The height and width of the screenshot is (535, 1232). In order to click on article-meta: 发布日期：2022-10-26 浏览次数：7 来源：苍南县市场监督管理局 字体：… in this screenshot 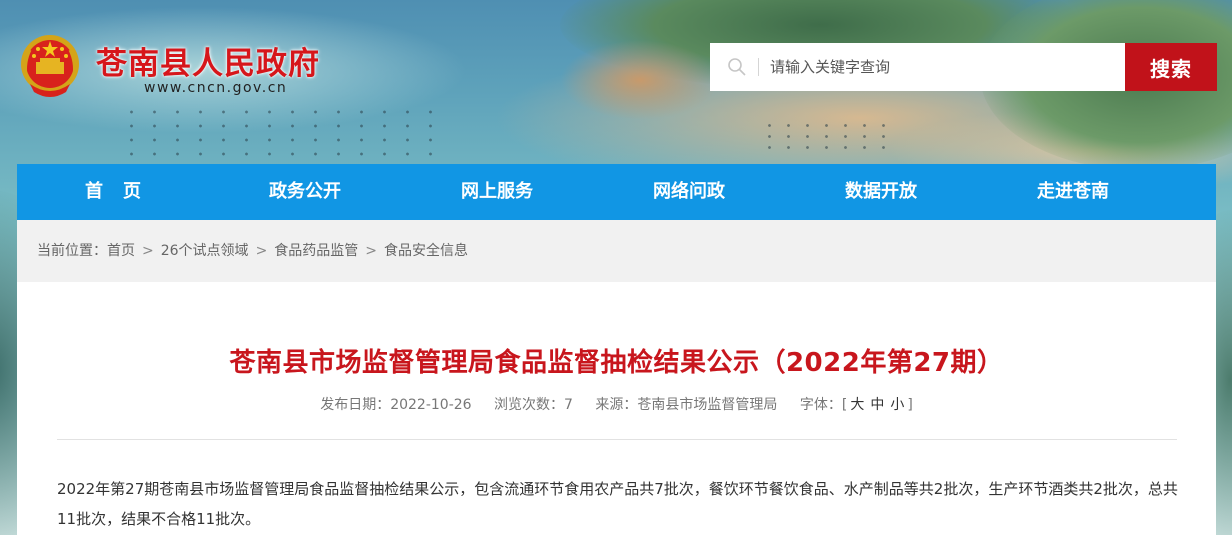, I will do `click(616, 404)`.